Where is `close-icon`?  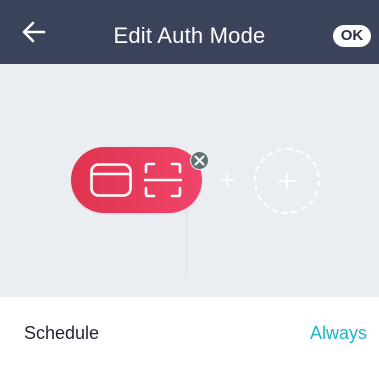 close-icon is located at coordinates (199, 160).